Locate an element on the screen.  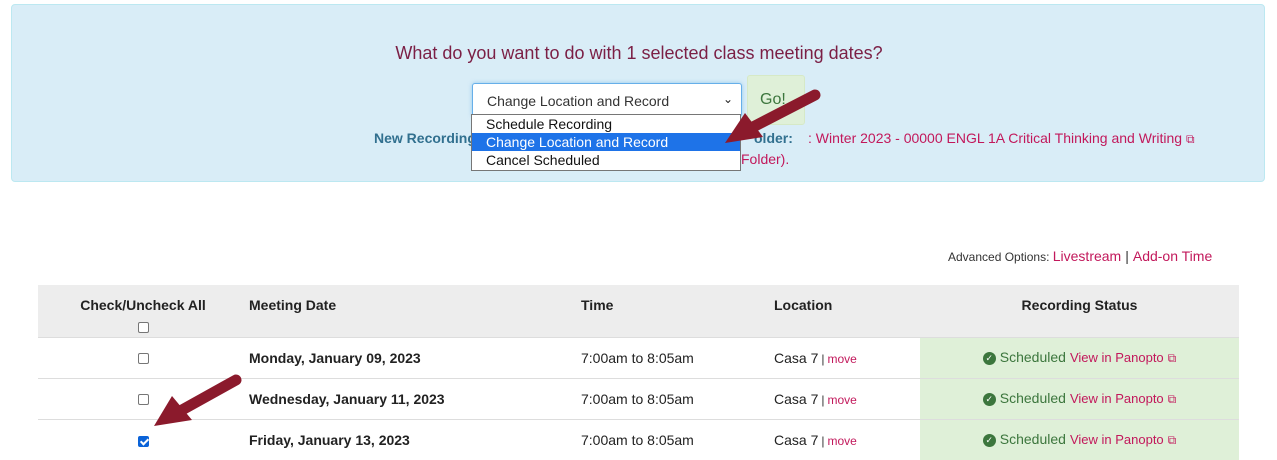
header-meeting-date: Meeting Date is located at coordinates (414, 311).